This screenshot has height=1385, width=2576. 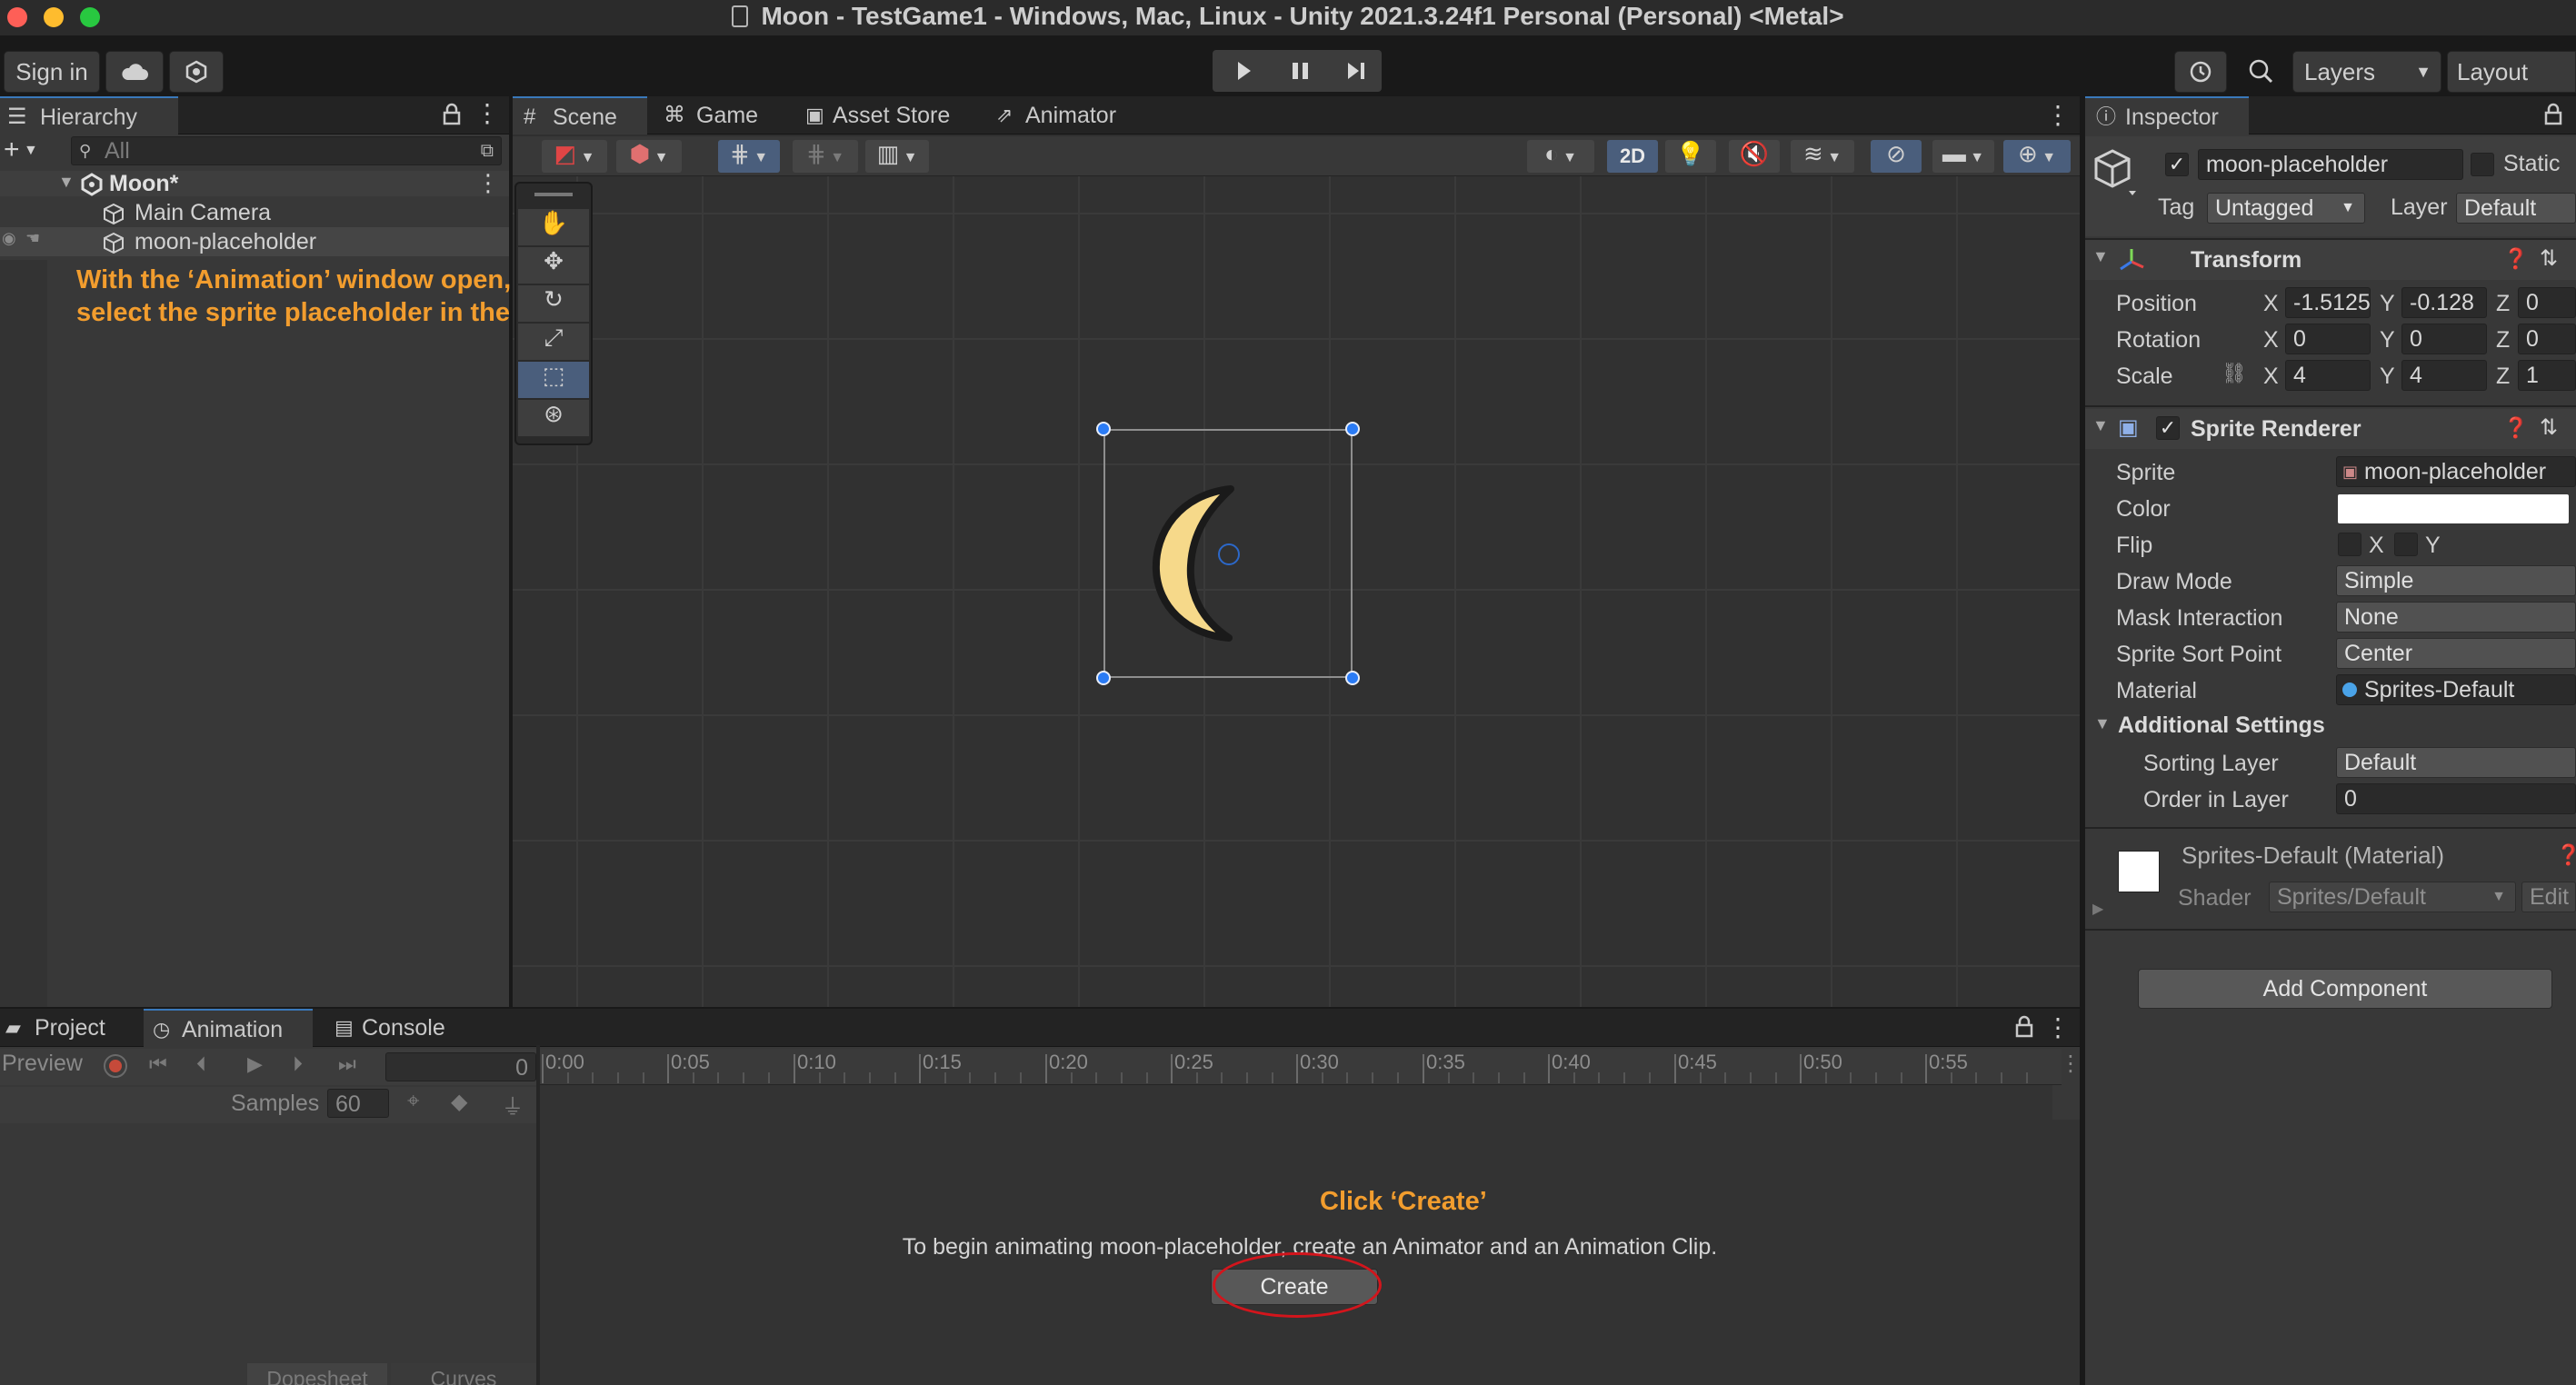 What do you see at coordinates (196, 72) in the screenshot?
I see `collab-button` at bounding box center [196, 72].